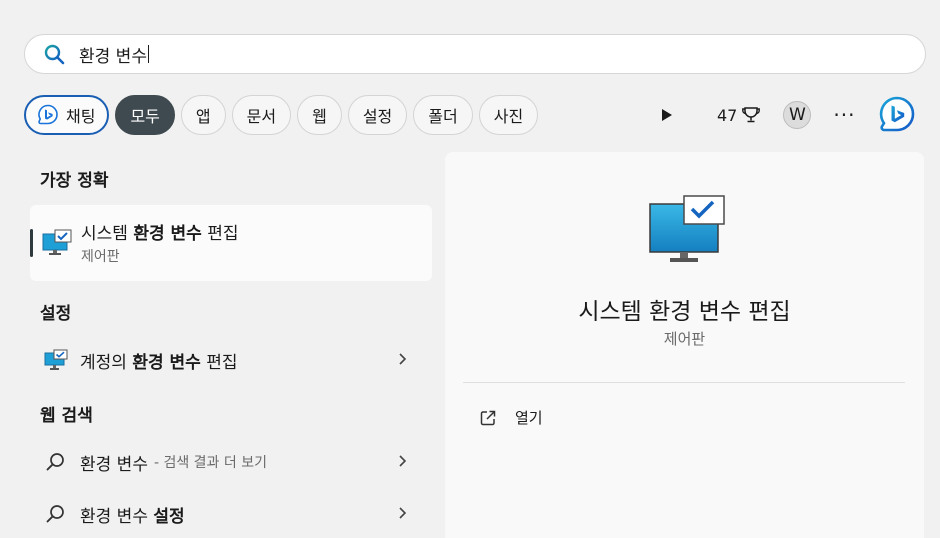  Describe the element at coordinates (56, 314) in the screenshot. I see `section-settings: 설정` at that location.